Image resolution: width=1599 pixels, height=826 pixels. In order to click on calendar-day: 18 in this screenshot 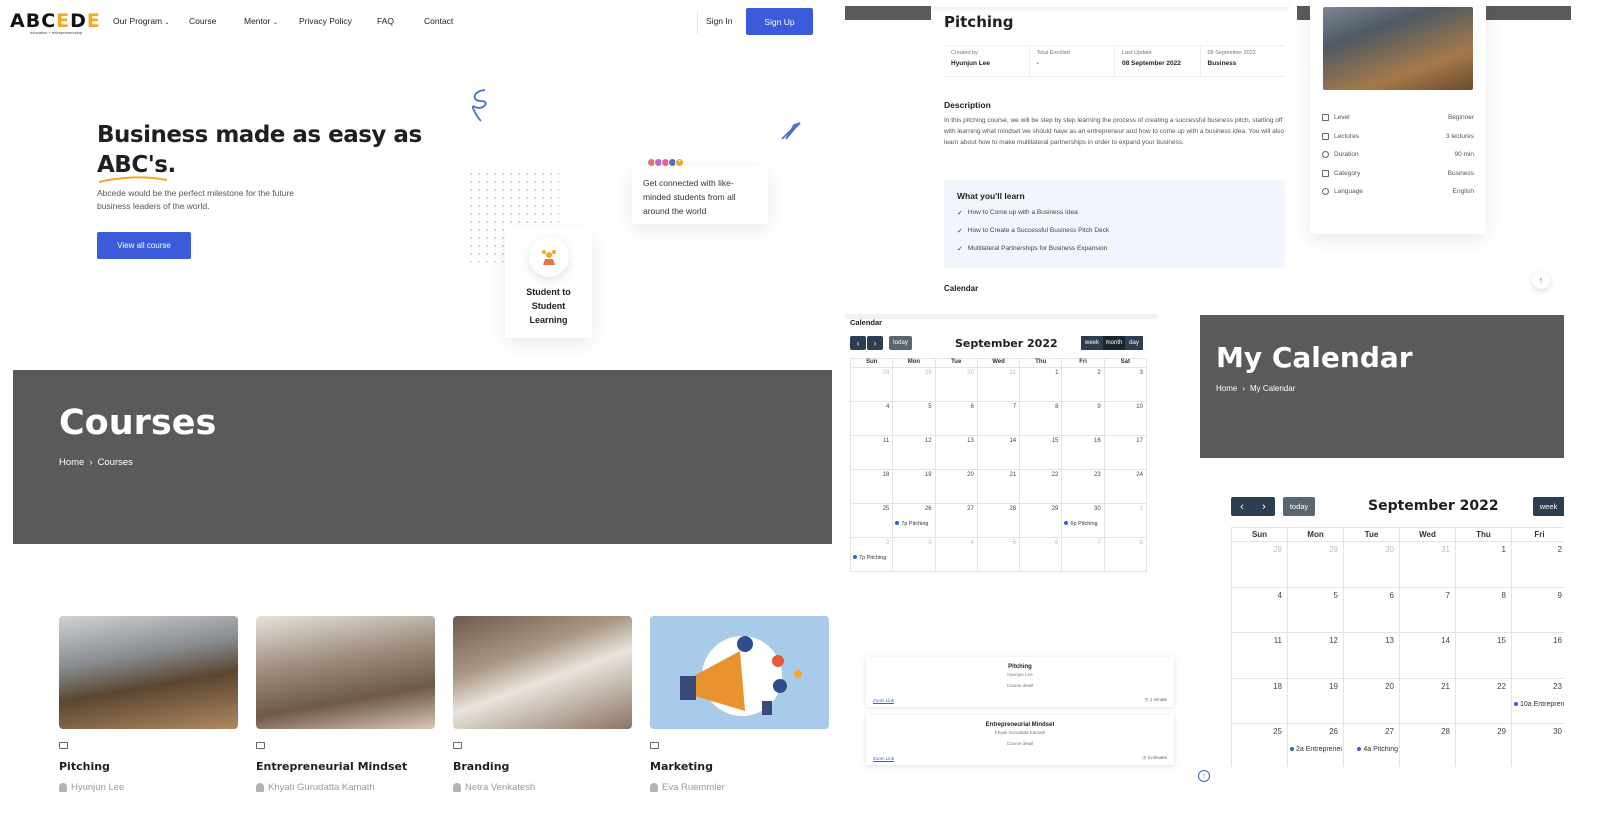, I will do `click(872, 487)`.